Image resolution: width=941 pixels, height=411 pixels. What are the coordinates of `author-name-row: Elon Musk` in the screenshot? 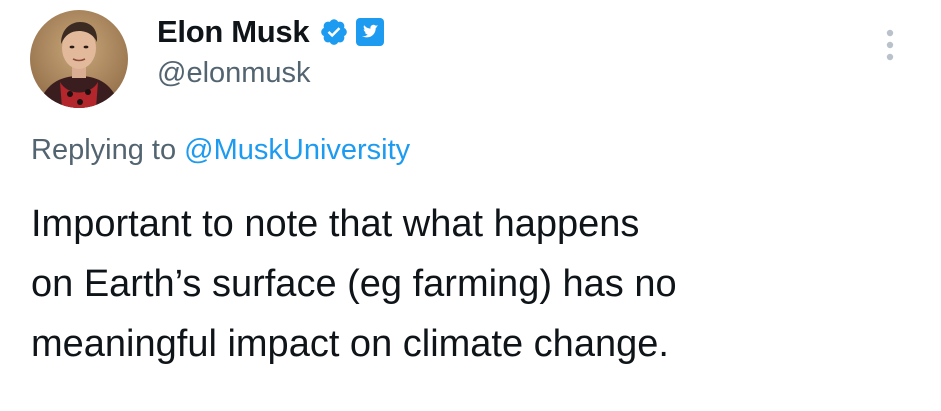 It's located at (271, 32).